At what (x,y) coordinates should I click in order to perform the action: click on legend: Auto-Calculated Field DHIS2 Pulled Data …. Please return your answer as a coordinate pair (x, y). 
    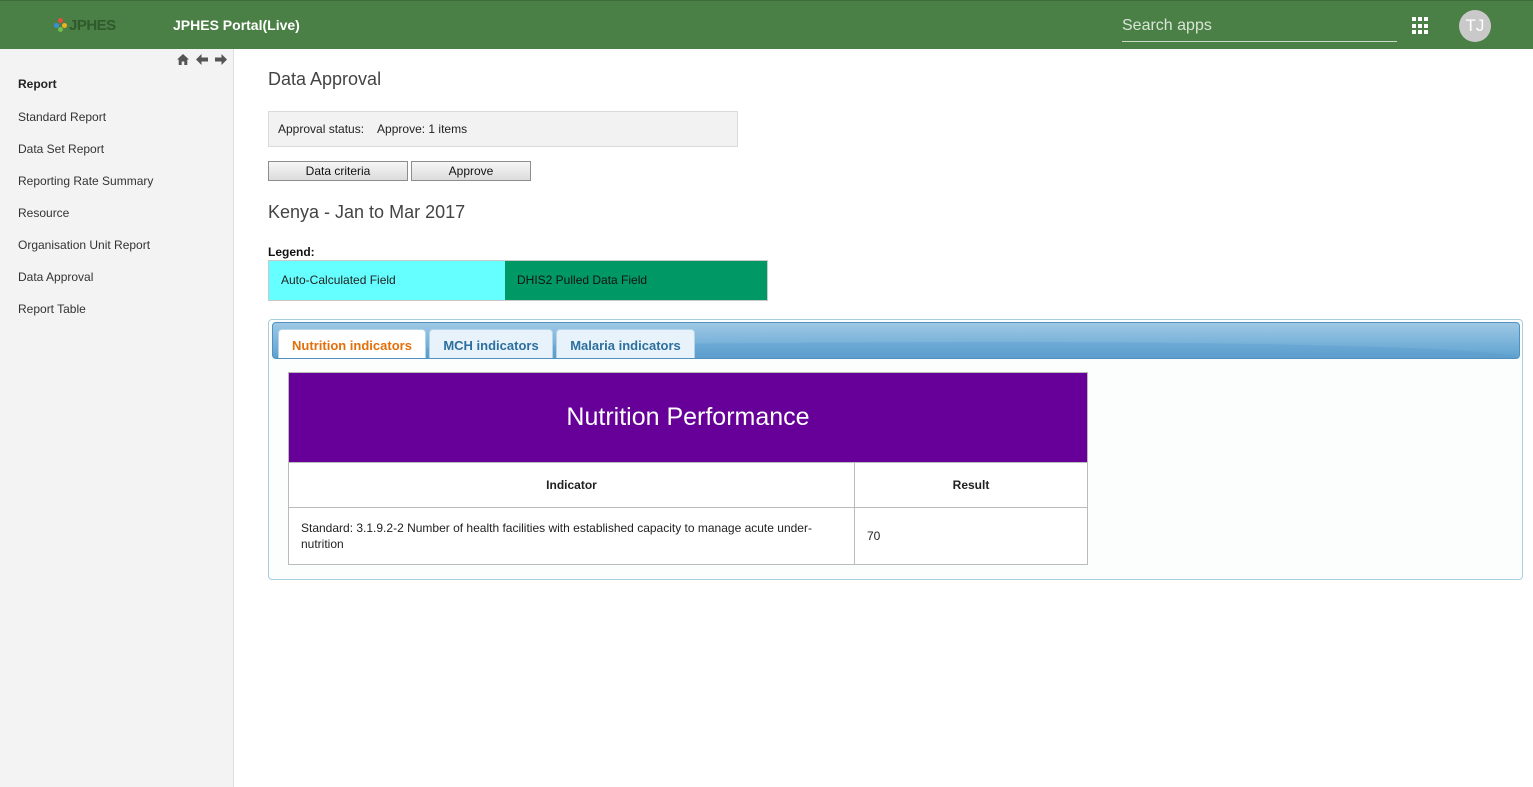
    Looking at the image, I should click on (518, 280).